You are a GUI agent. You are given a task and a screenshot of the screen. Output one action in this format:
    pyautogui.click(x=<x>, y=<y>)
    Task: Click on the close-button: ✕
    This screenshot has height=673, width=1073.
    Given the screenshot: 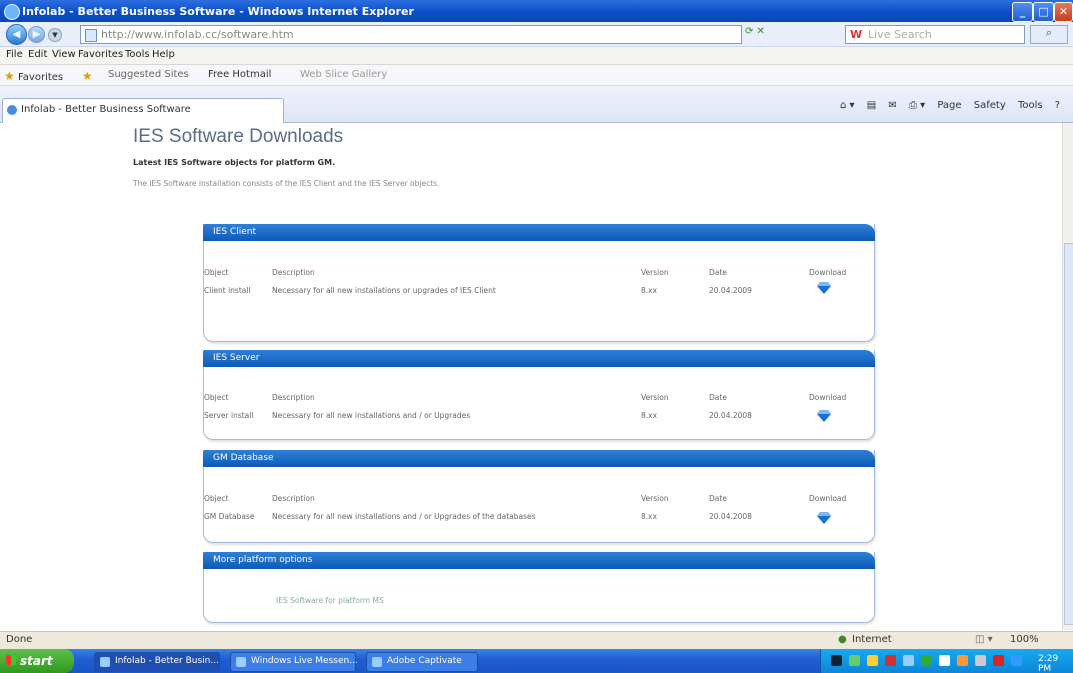 What is the action you would take?
    pyautogui.click(x=1063, y=12)
    